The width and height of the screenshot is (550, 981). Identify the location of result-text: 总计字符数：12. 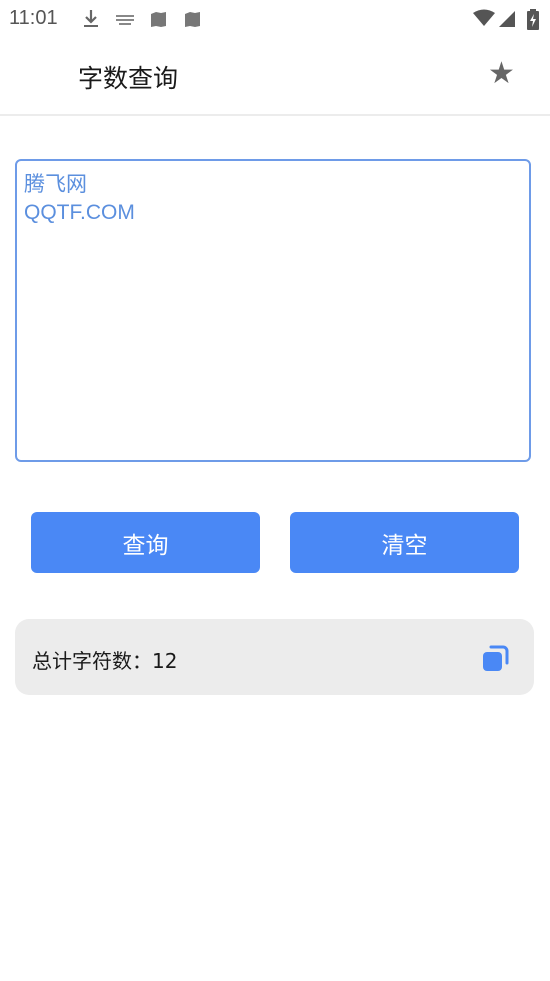
(104, 659).